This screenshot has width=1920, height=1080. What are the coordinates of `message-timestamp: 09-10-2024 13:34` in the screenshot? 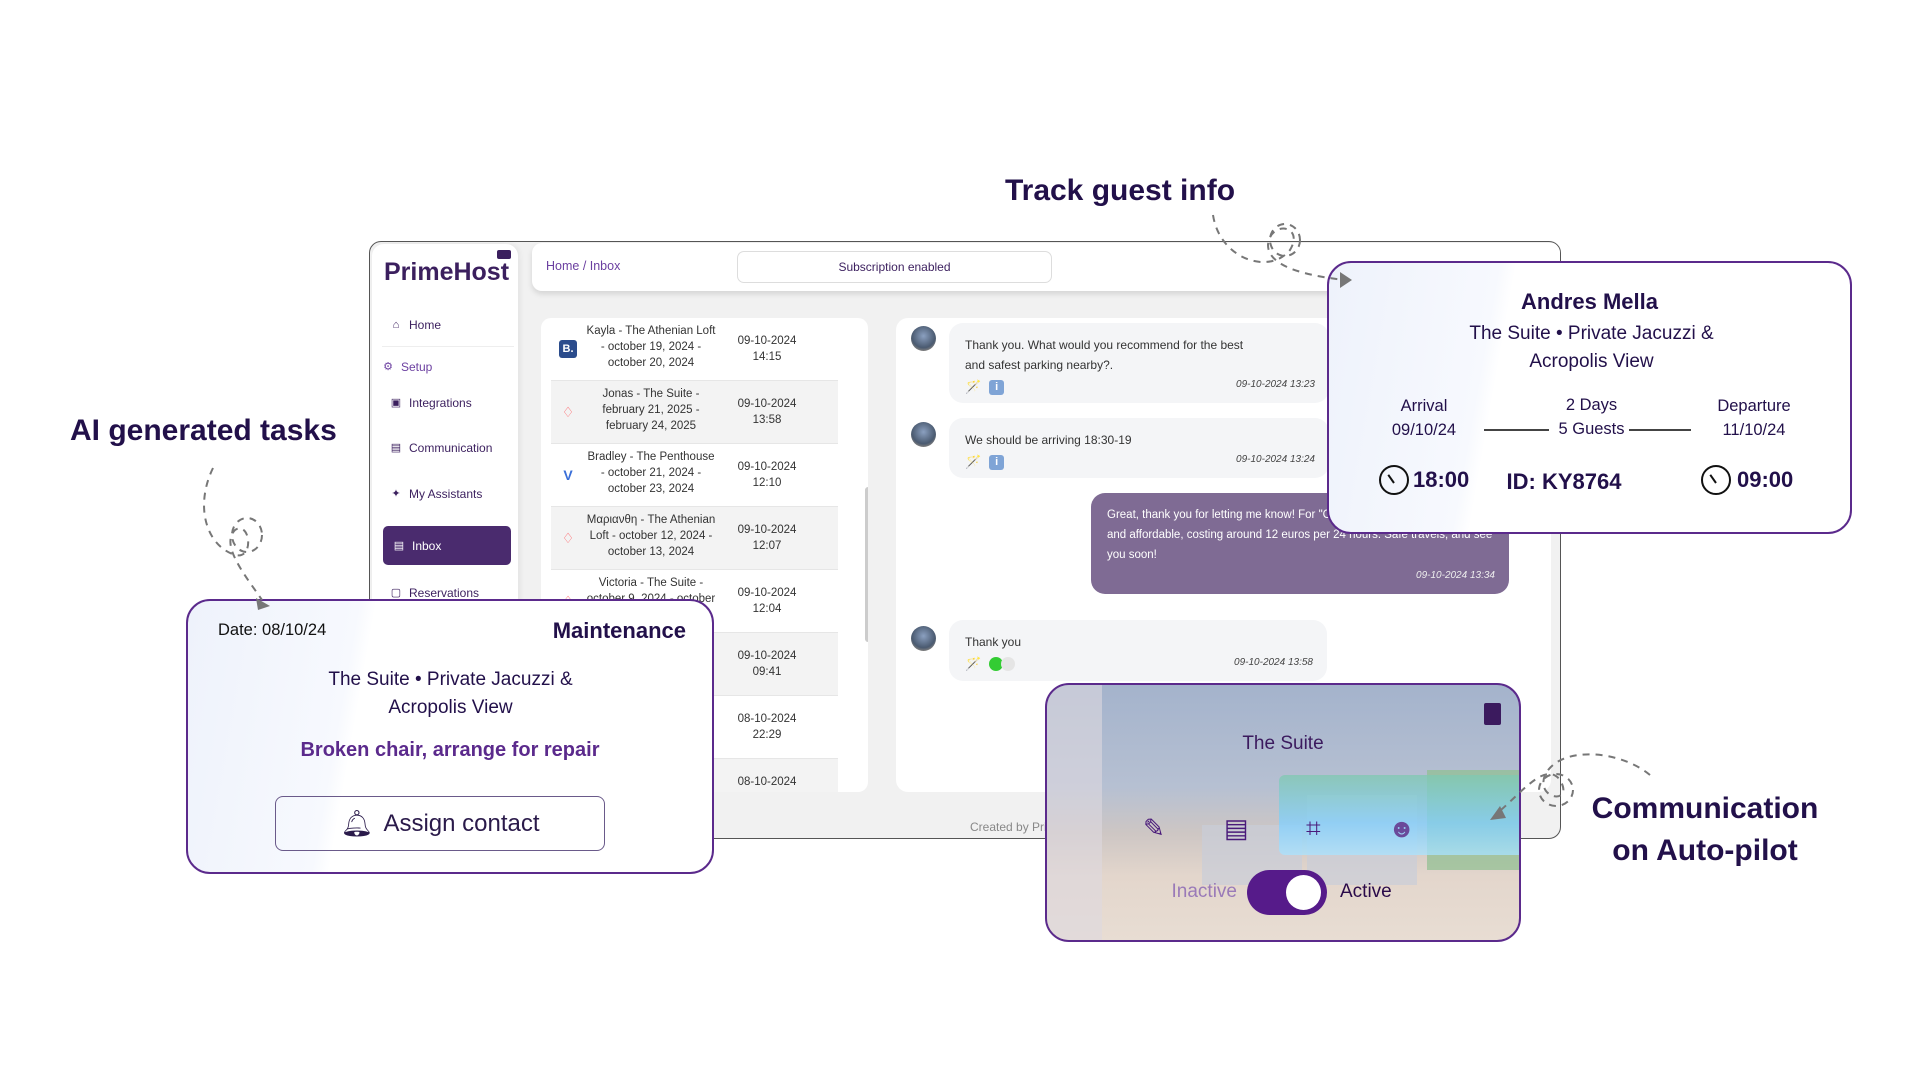 It's located at (1455, 575).